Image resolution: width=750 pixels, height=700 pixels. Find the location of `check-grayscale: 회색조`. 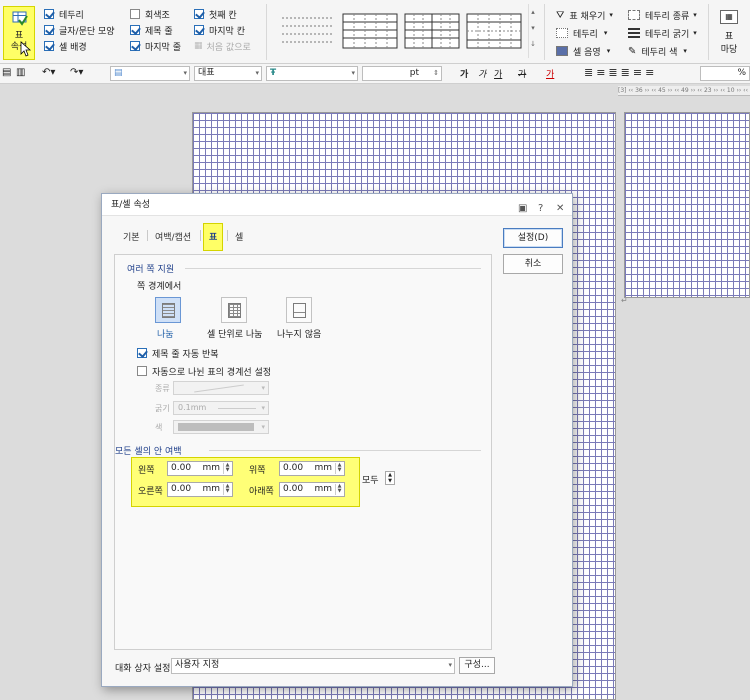

check-grayscale: 회색조 is located at coordinates (155, 14).